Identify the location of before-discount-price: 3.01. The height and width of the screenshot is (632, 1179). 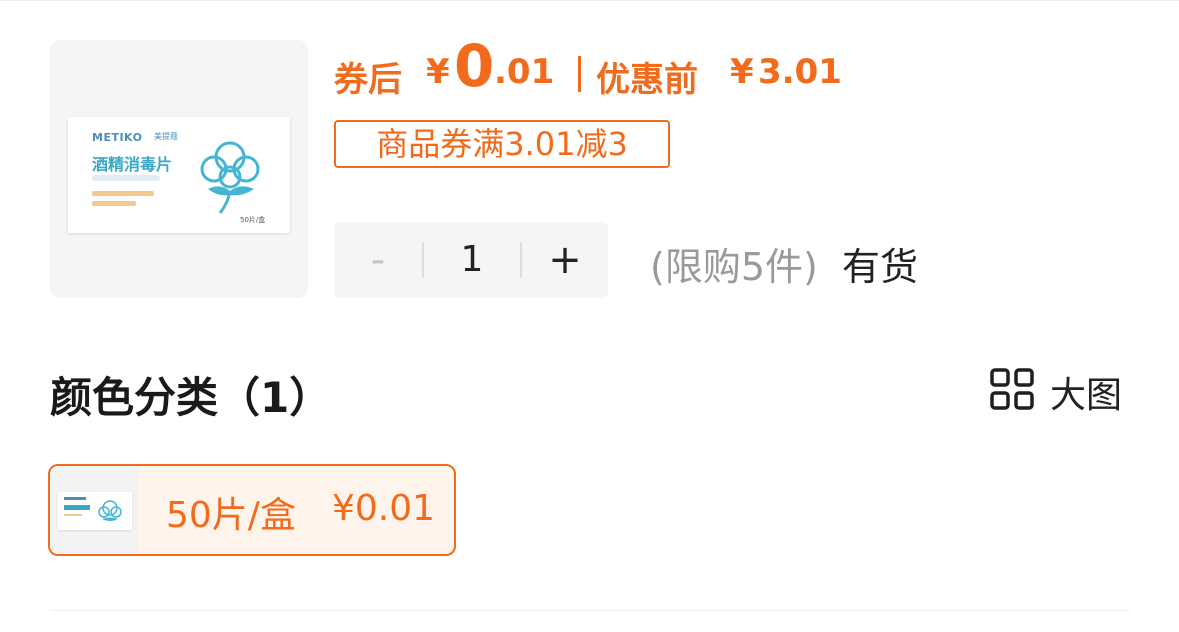
(800, 72).